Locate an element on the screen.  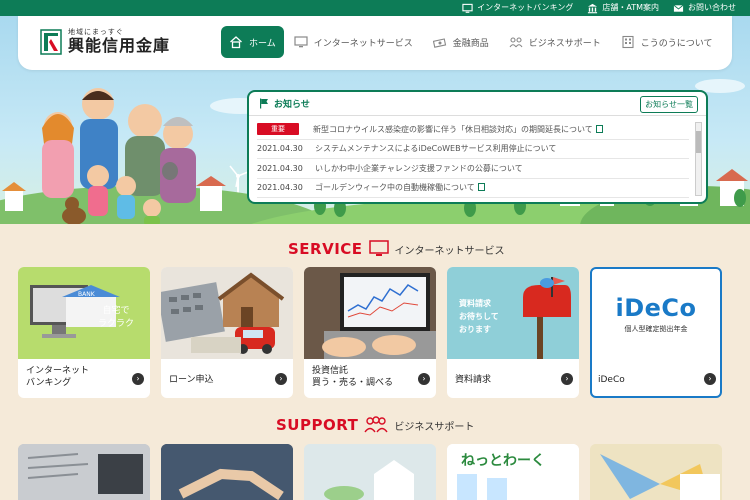
service-section-title: SERVICE インターネットサービス is located at coordinates (396, 249).